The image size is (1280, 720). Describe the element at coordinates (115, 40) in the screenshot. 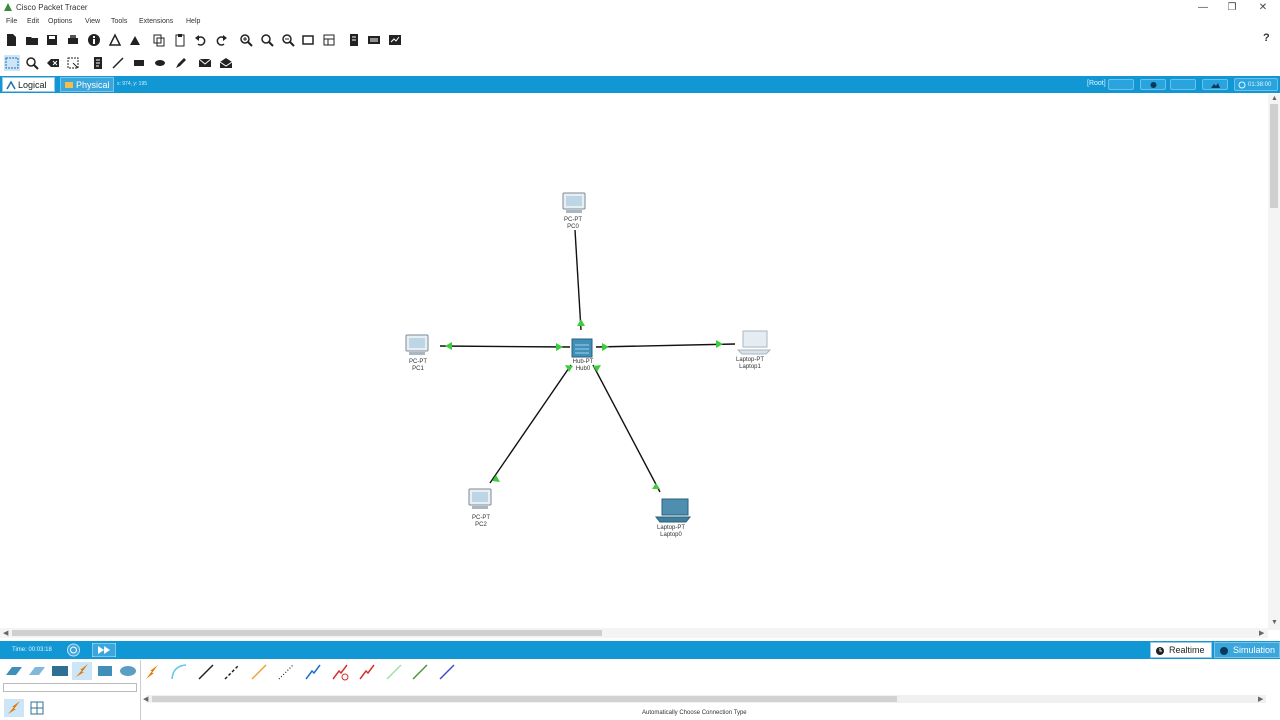

I see `network-wizard-icon` at that location.